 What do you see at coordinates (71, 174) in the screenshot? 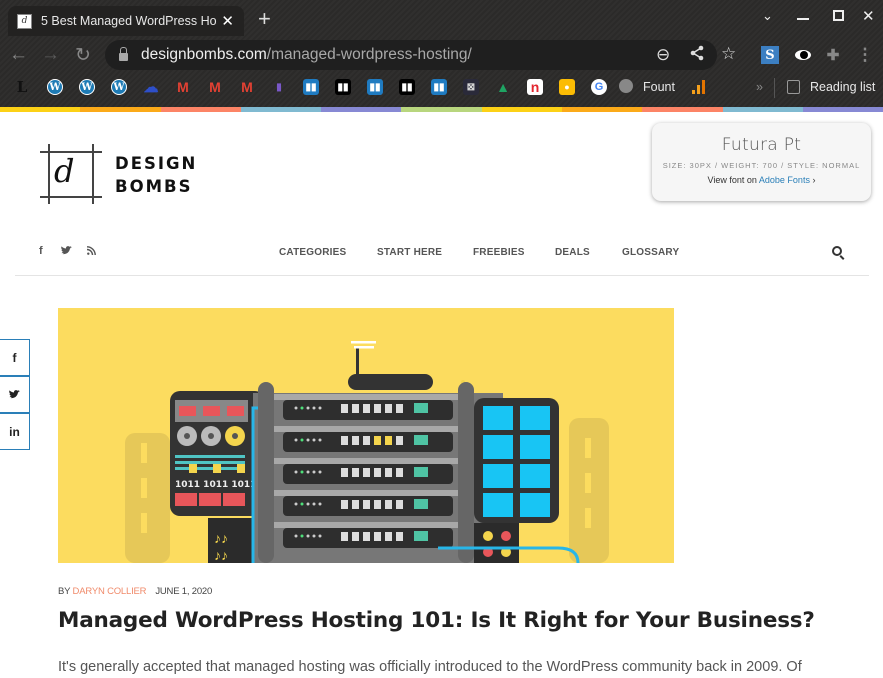
I see `site-logo-mark: d` at bounding box center [71, 174].